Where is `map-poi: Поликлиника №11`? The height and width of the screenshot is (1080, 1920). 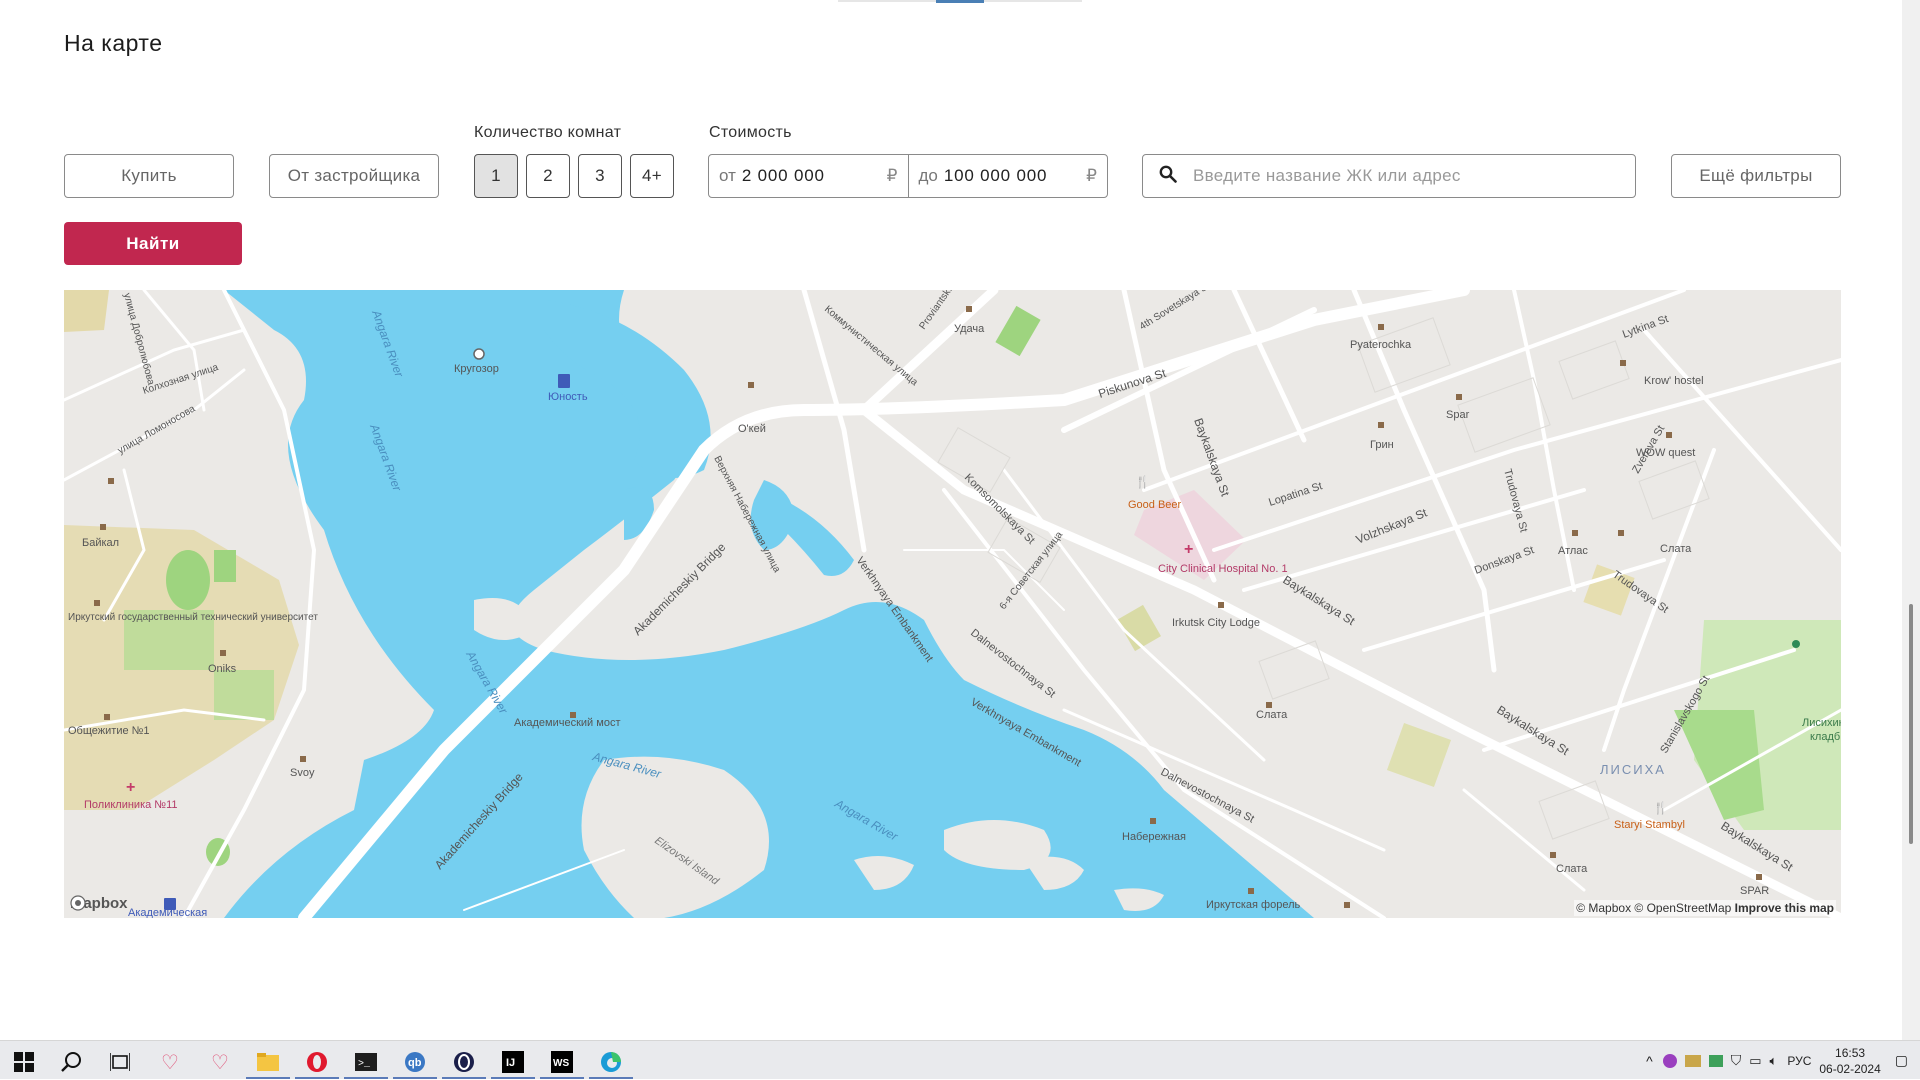 map-poi: Поликлиника №11 is located at coordinates (131, 805).